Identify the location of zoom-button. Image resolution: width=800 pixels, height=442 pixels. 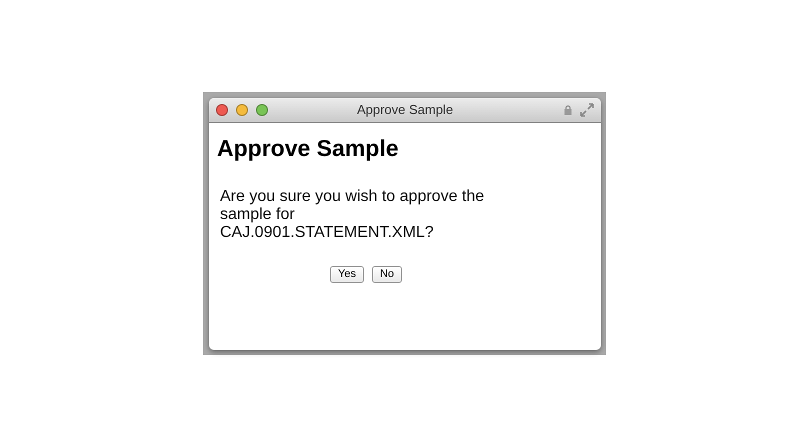
(262, 110).